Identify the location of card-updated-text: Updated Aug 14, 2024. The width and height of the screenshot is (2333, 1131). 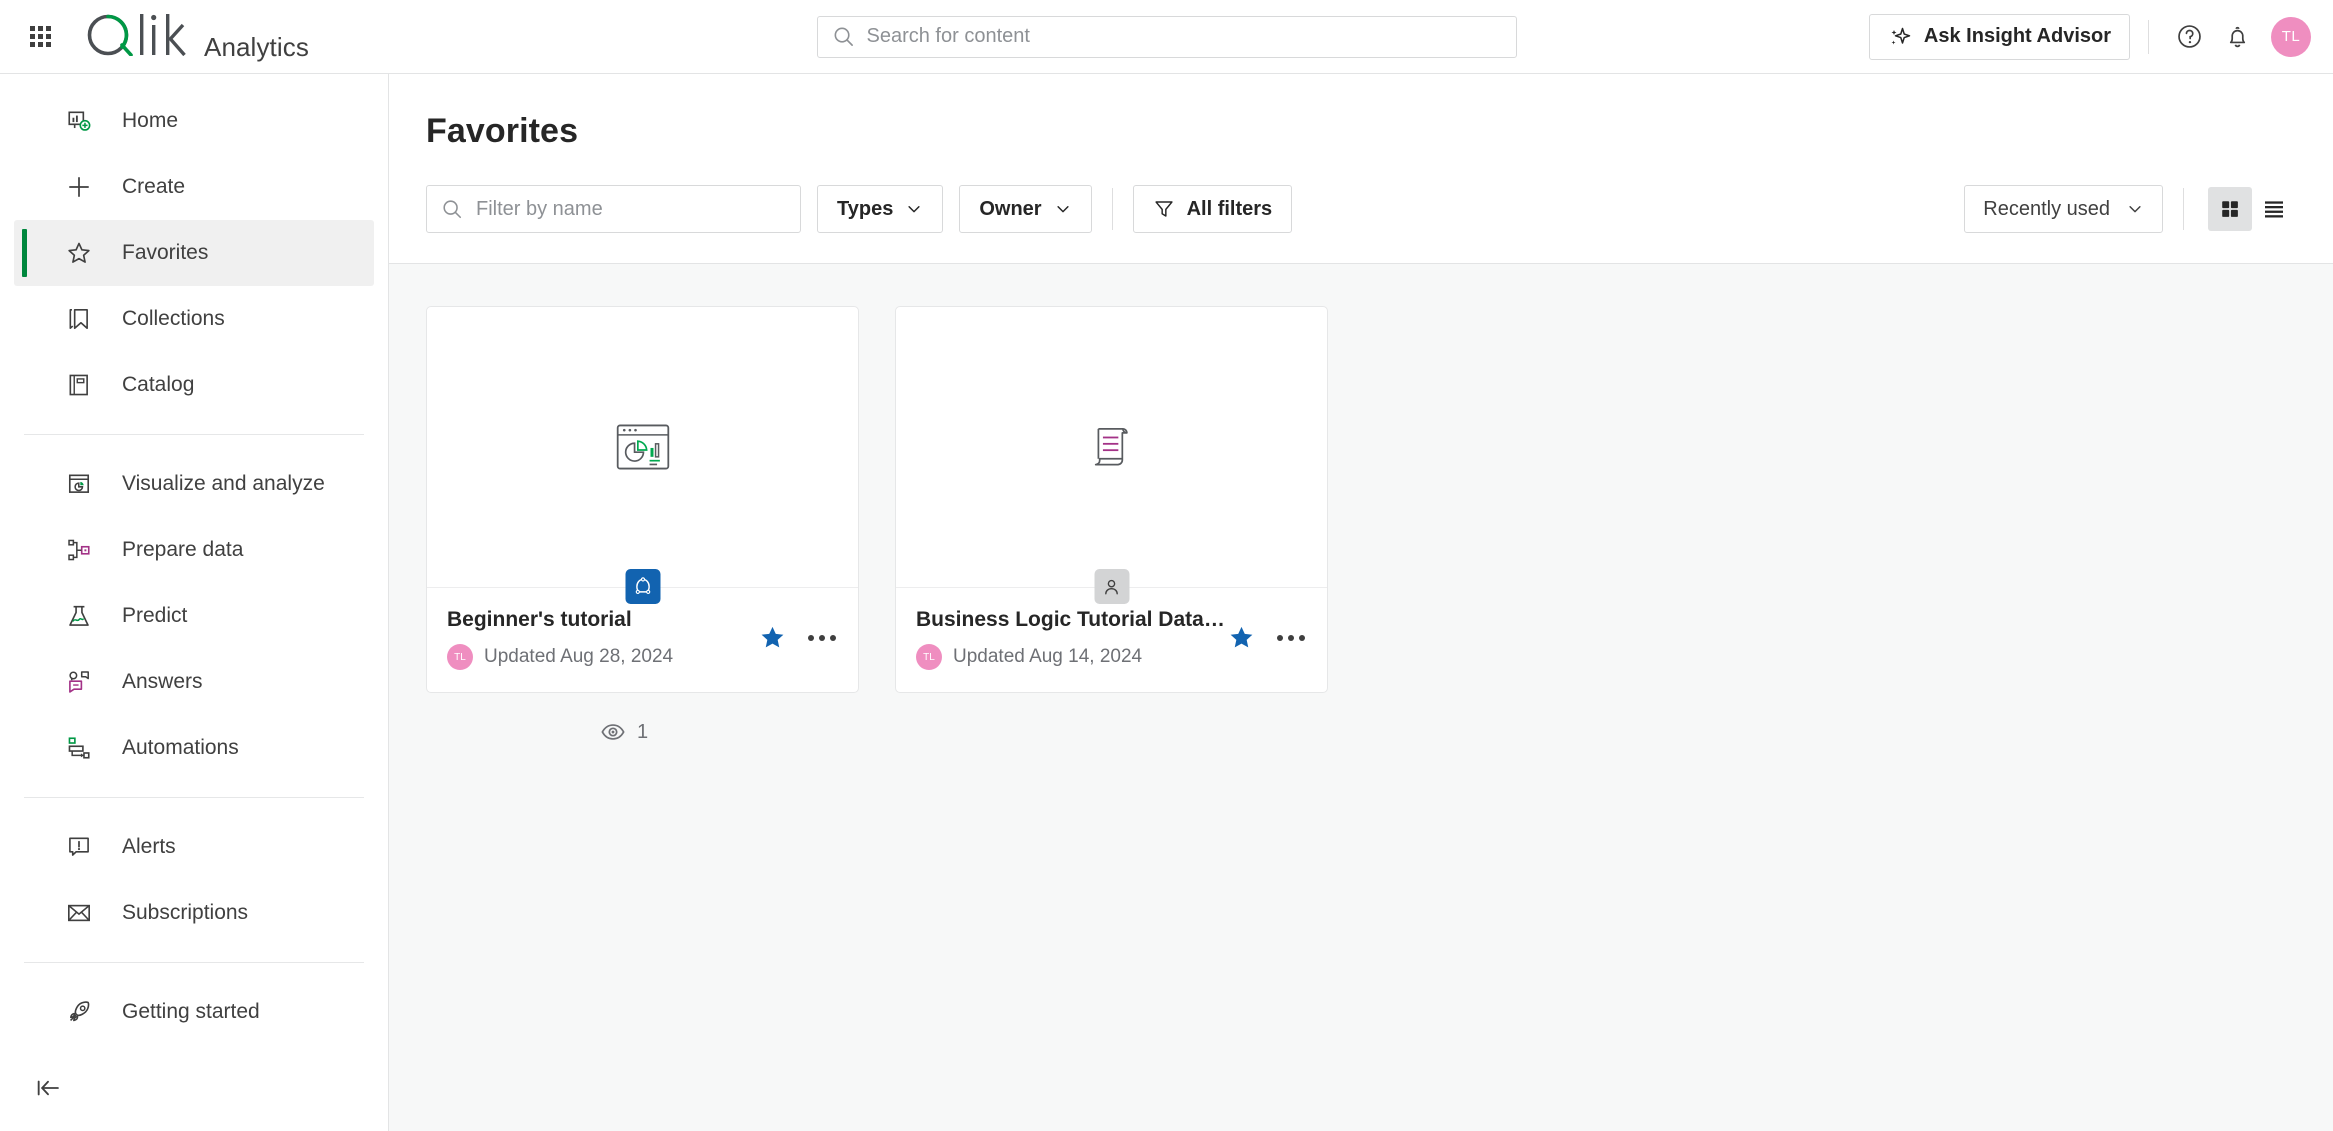
(1048, 656).